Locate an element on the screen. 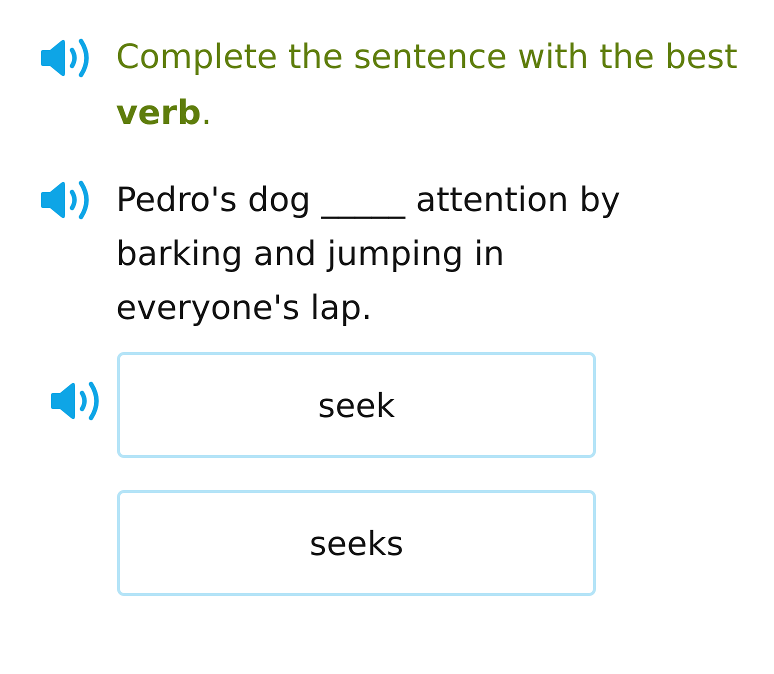  answer-choice-button: seeks is located at coordinates (356, 543).